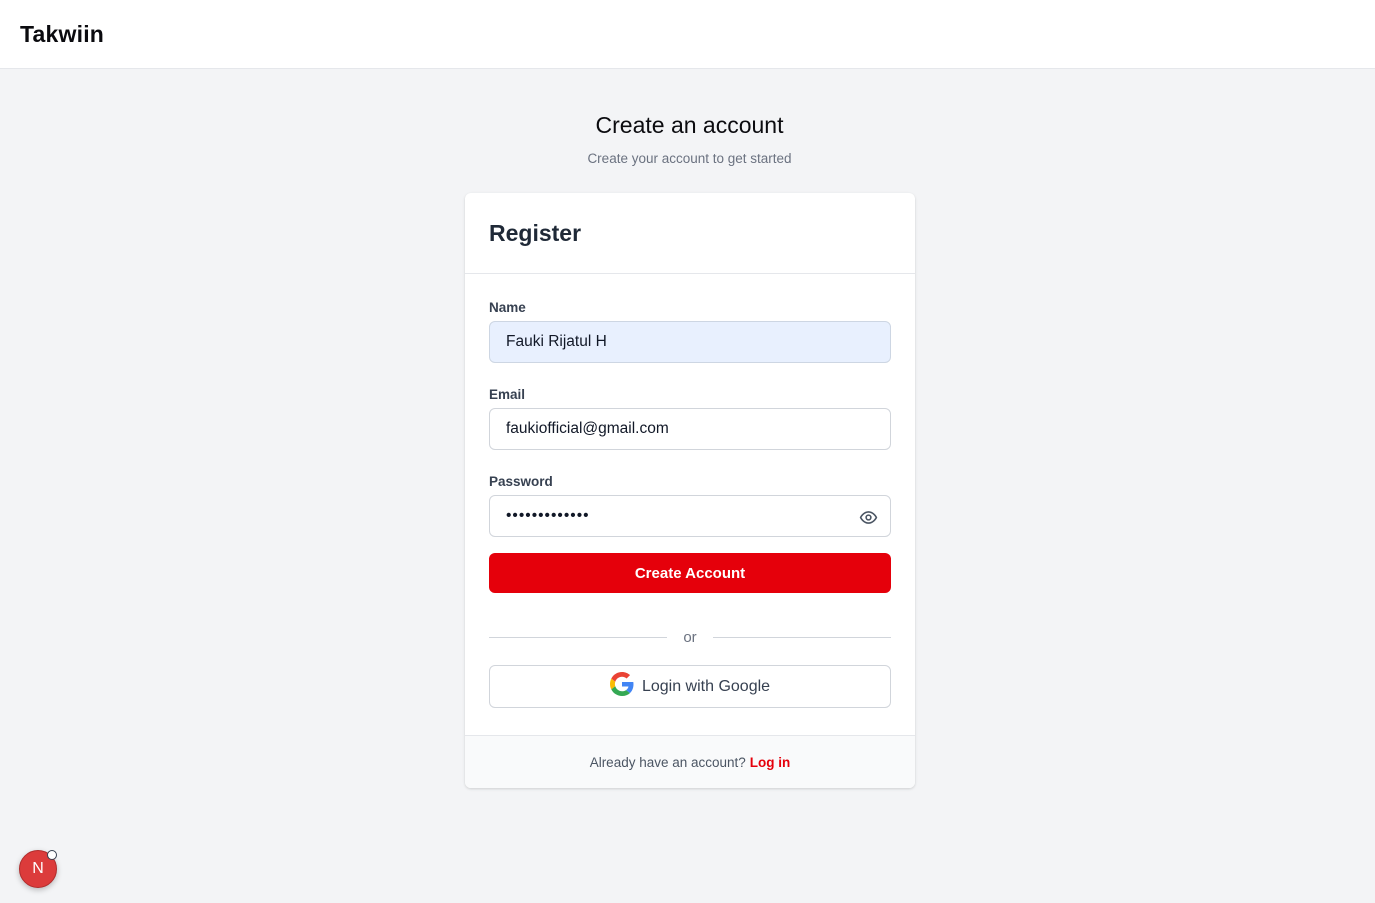 This screenshot has width=1375, height=903. I want to click on google-login-button: Login with Google, so click(690, 686).